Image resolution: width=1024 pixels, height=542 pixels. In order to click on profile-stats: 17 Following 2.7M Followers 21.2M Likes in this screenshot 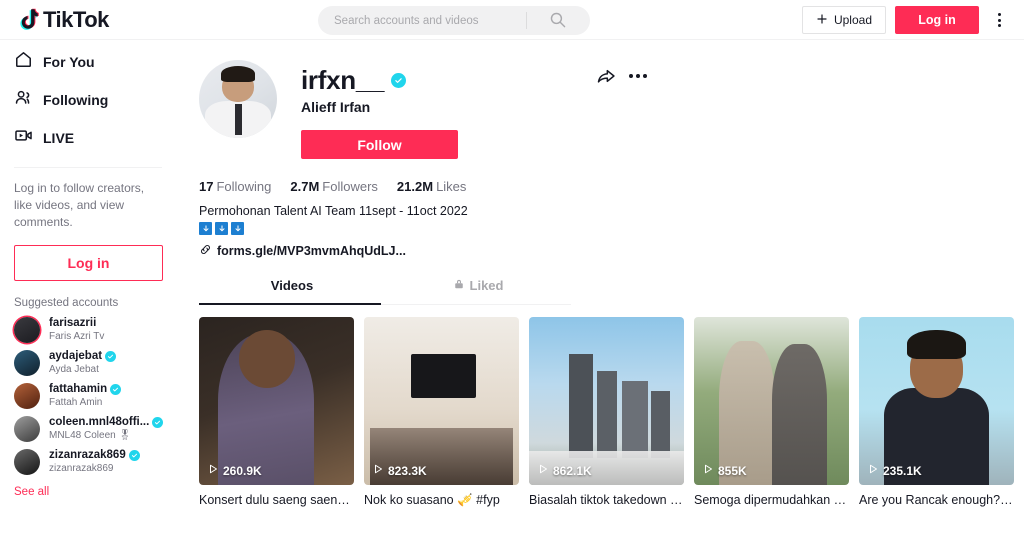, I will do `click(601, 176)`.